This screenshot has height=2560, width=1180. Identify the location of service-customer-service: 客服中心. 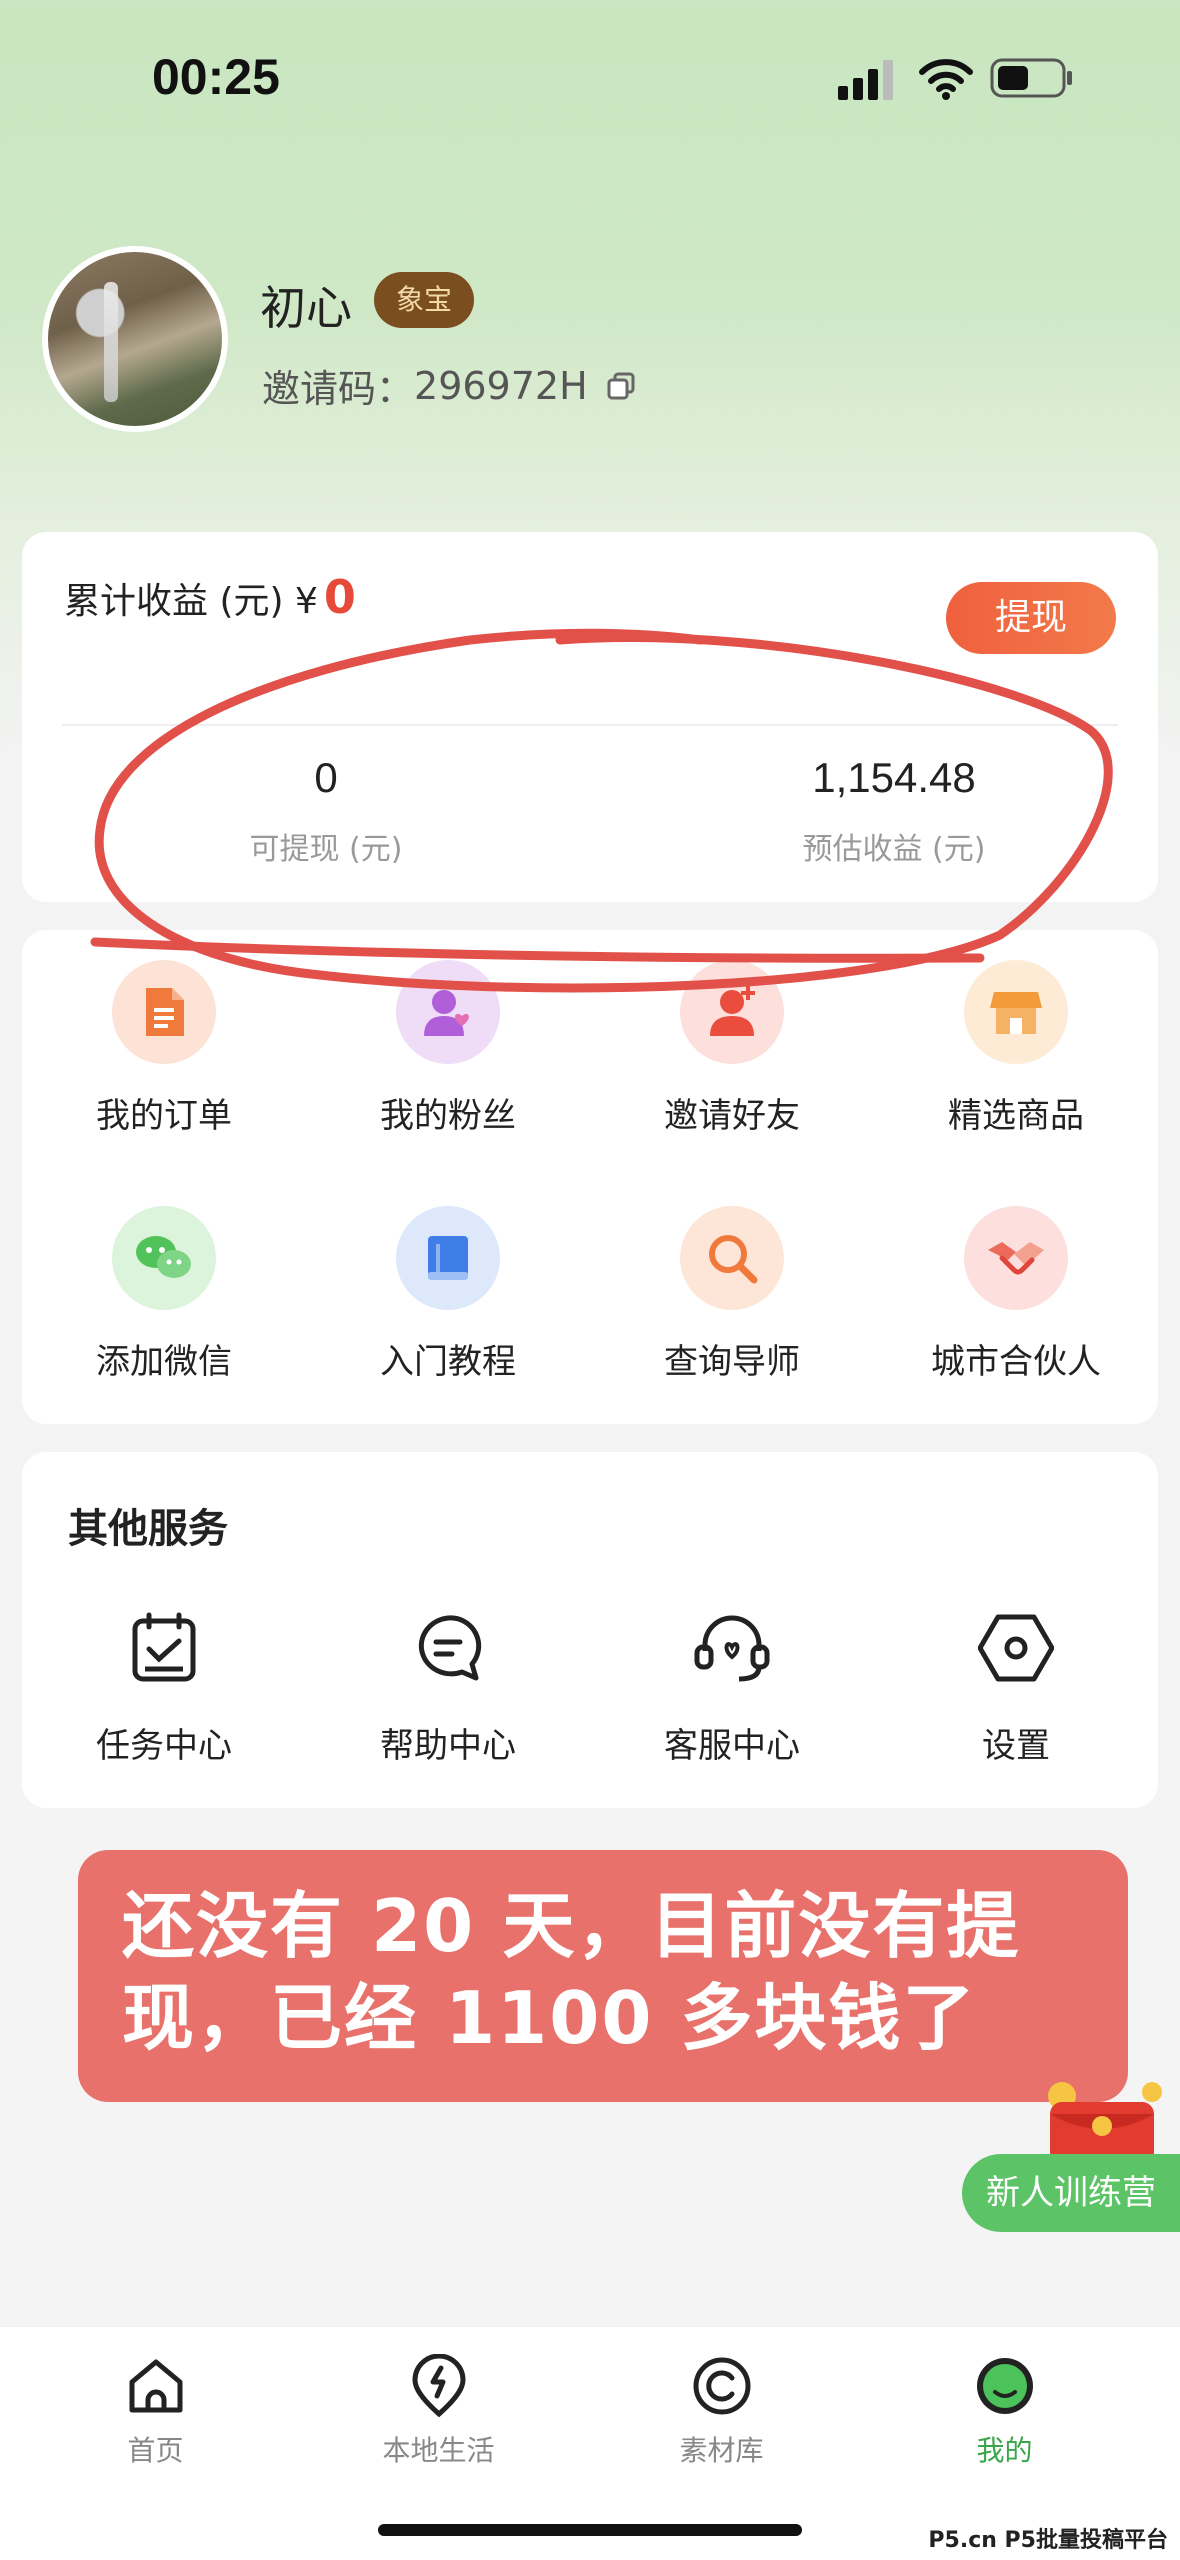
(732, 1687).